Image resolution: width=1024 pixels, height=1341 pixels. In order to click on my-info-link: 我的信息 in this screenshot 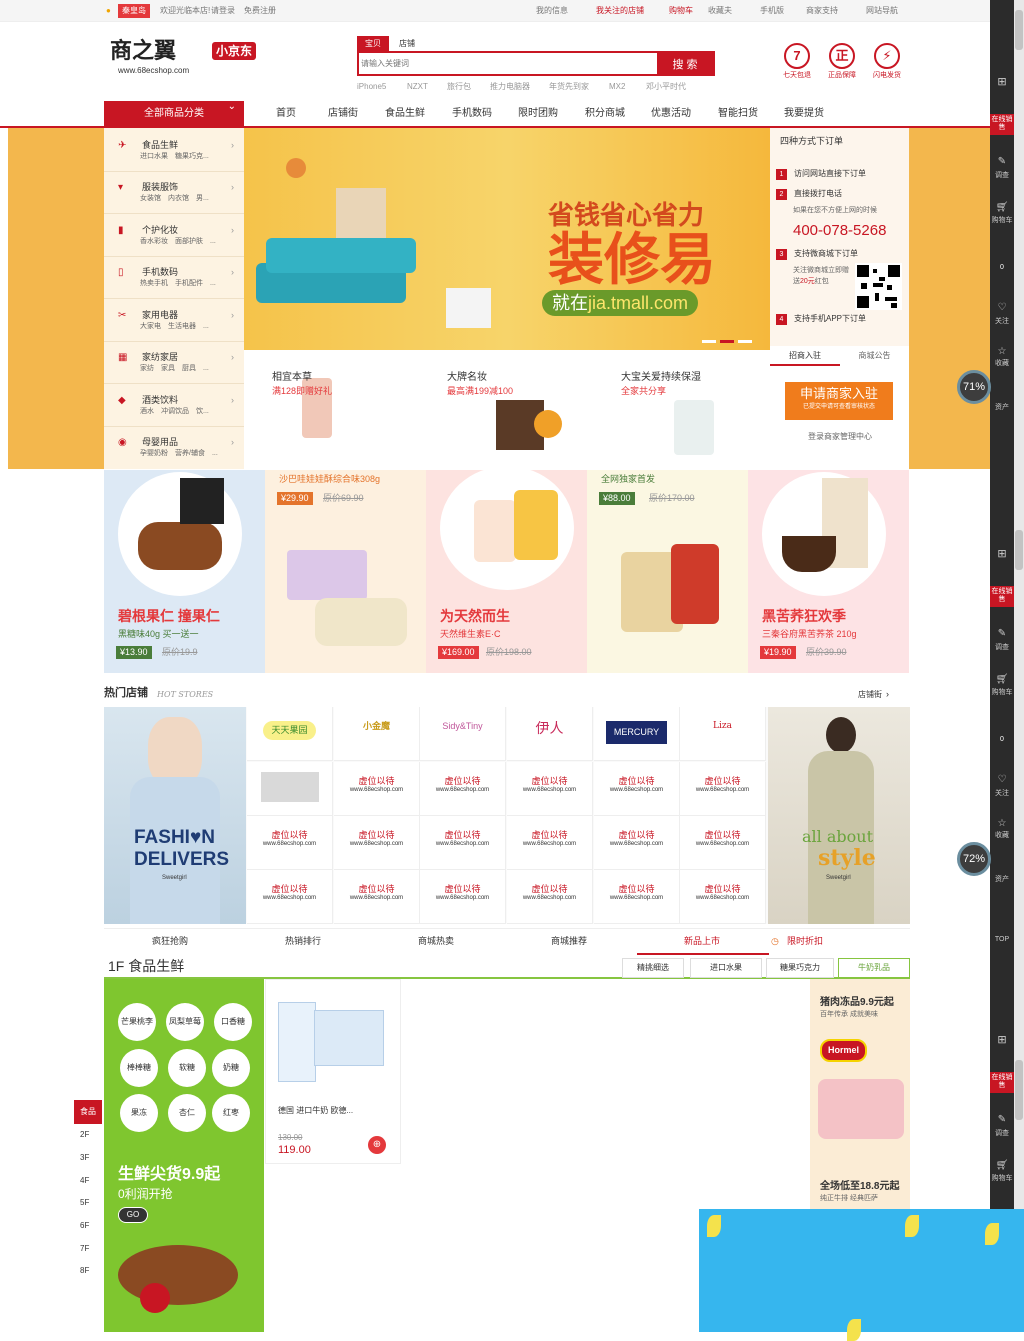, I will do `click(552, 11)`.